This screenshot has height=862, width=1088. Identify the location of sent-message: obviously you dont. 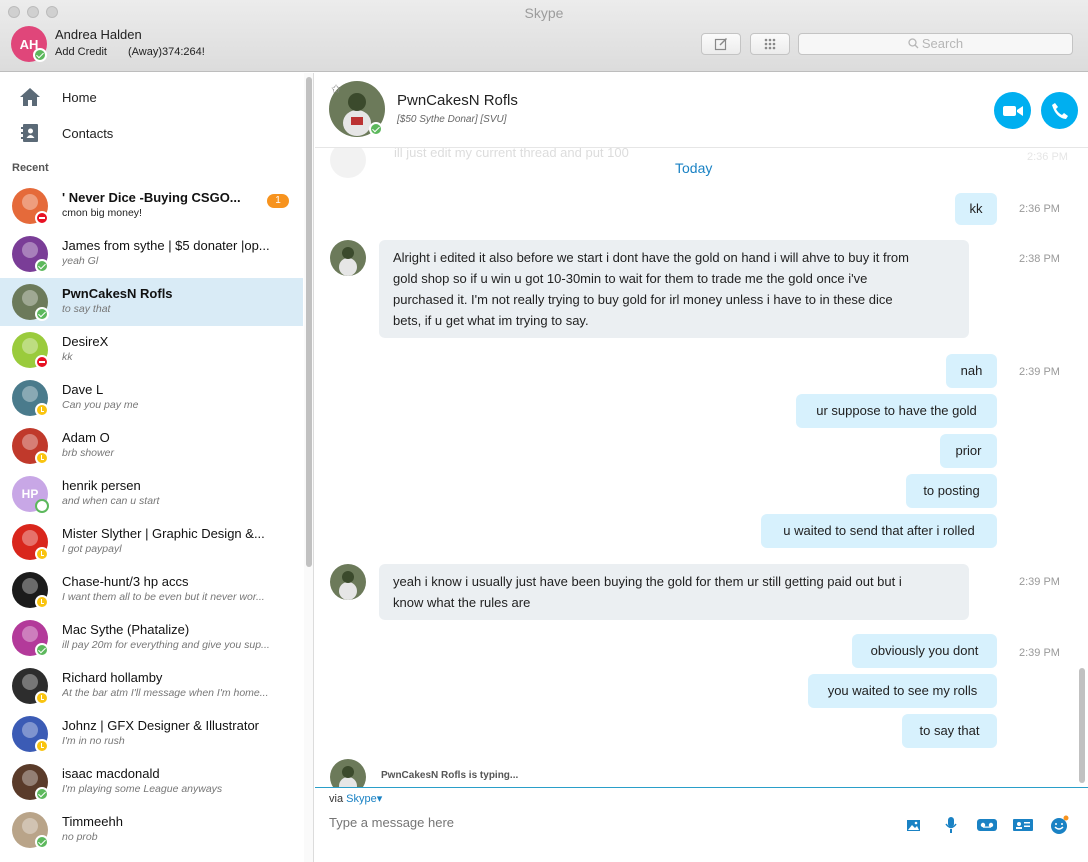
(924, 651).